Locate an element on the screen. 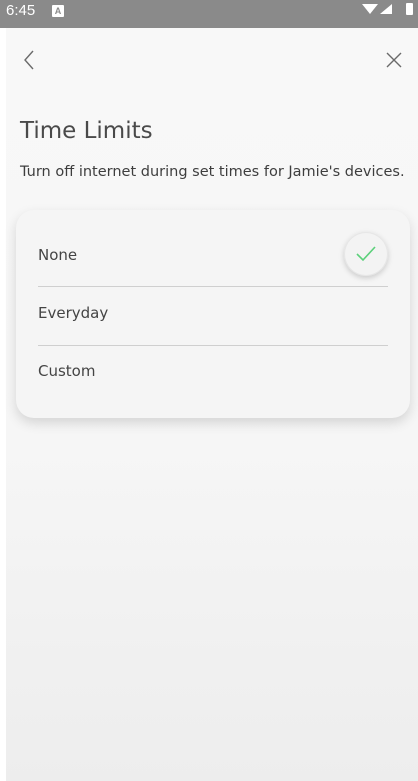 The width and height of the screenshot is (418, 781). back-button is located at coordinates (30, 60).